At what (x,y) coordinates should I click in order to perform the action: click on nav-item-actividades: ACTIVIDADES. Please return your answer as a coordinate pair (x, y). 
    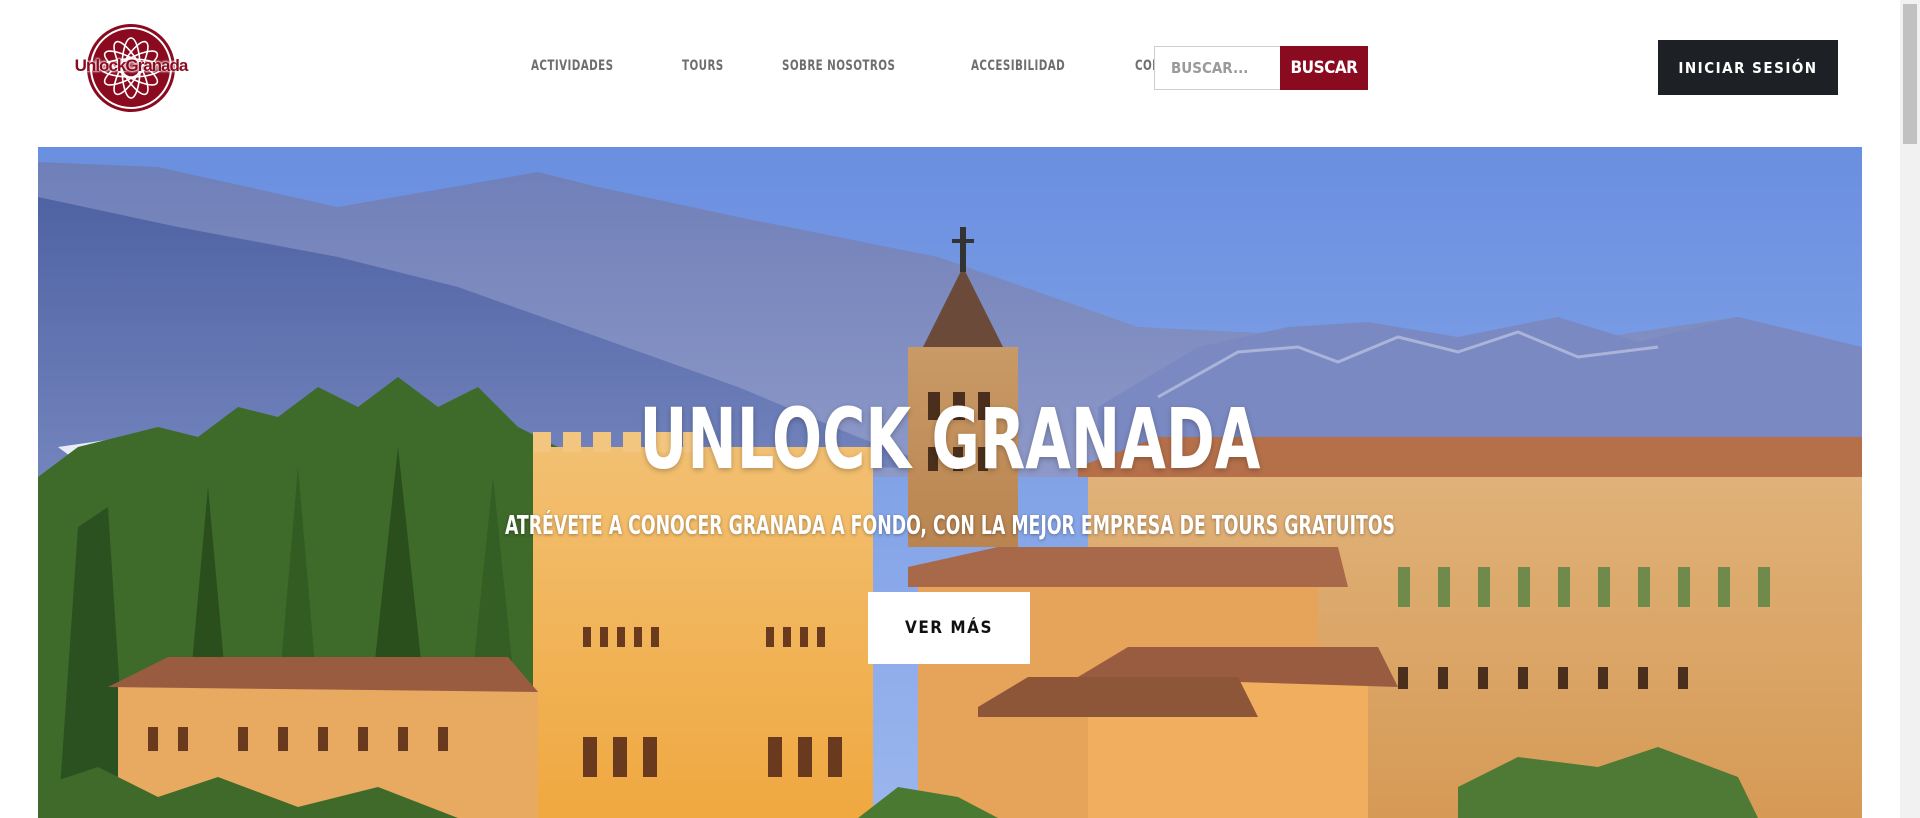
    Looking at the image, I should click on (572, 66).